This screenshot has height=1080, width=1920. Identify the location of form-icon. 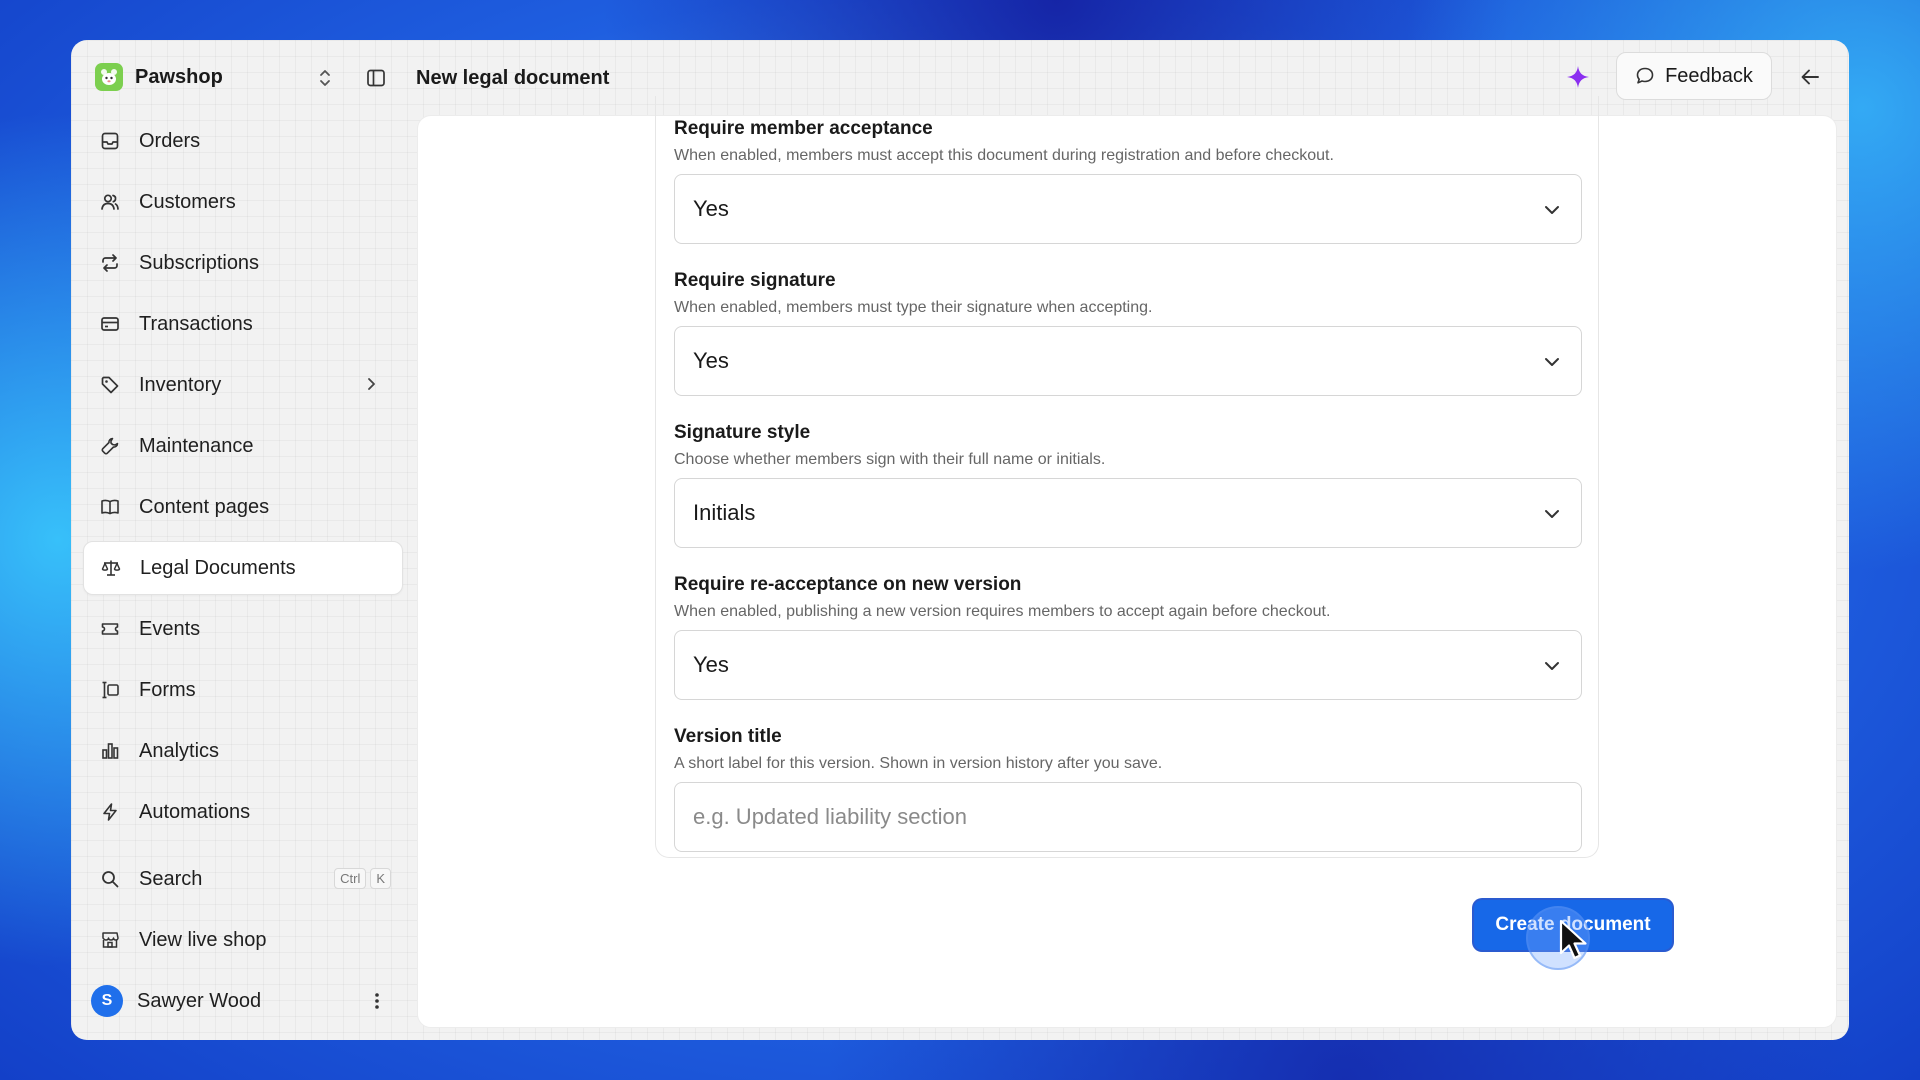
(110, 690).